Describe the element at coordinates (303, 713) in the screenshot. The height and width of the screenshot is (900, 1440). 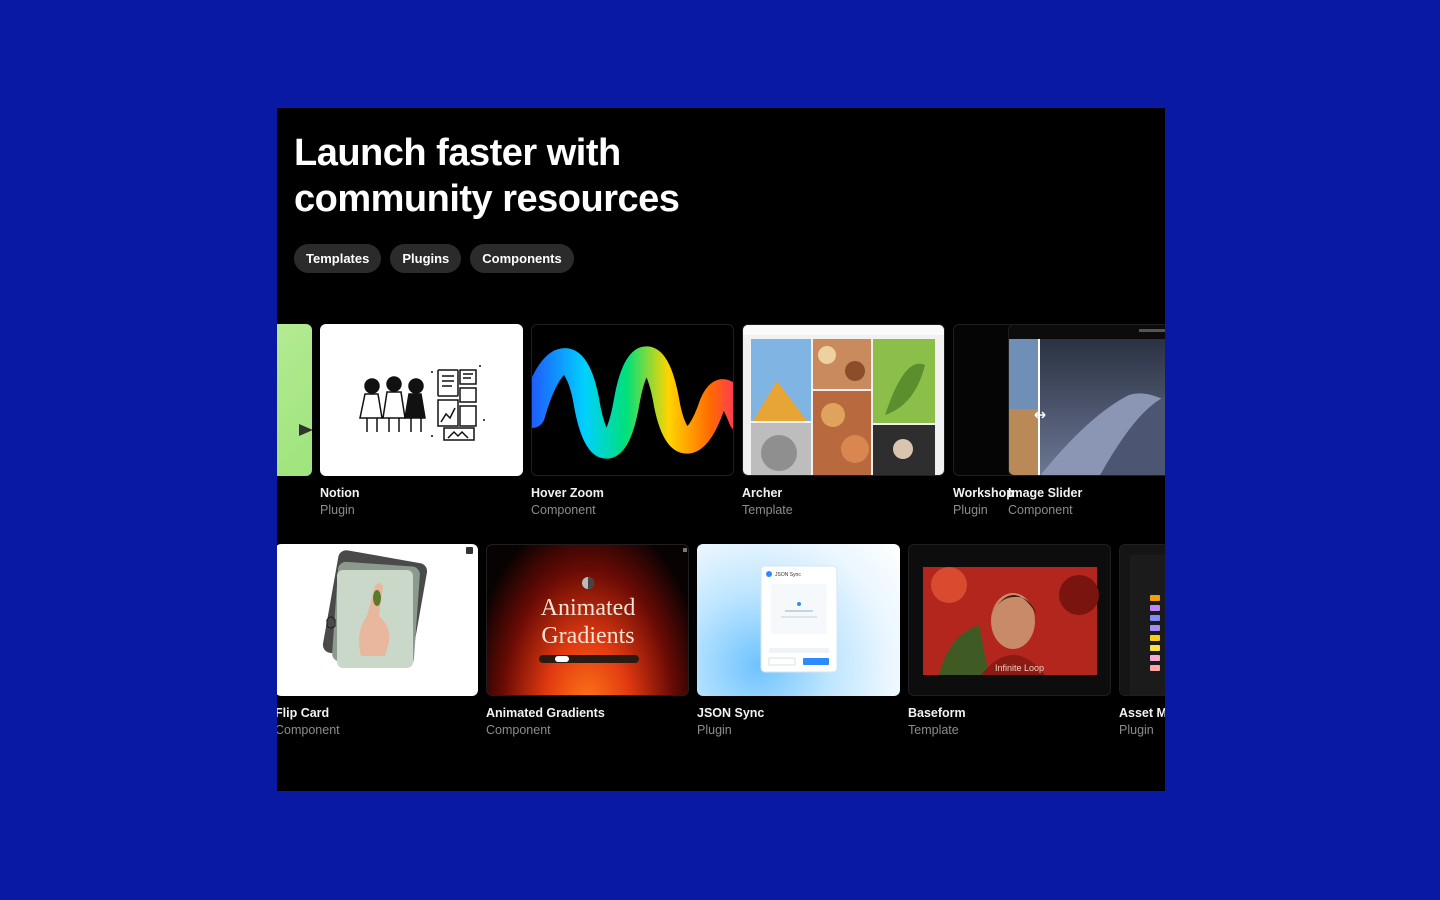
I see `resource-name: Flip Card` at that location.